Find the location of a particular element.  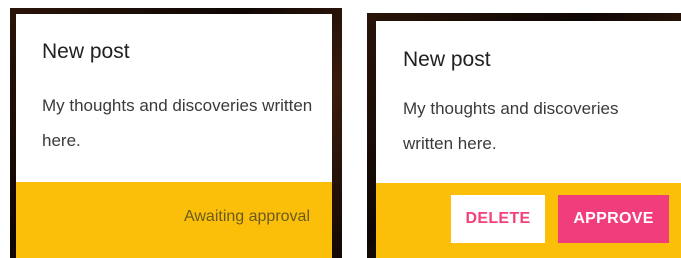

card-action-bar: DELETE APPROVE is located at coordinates (528, 220).